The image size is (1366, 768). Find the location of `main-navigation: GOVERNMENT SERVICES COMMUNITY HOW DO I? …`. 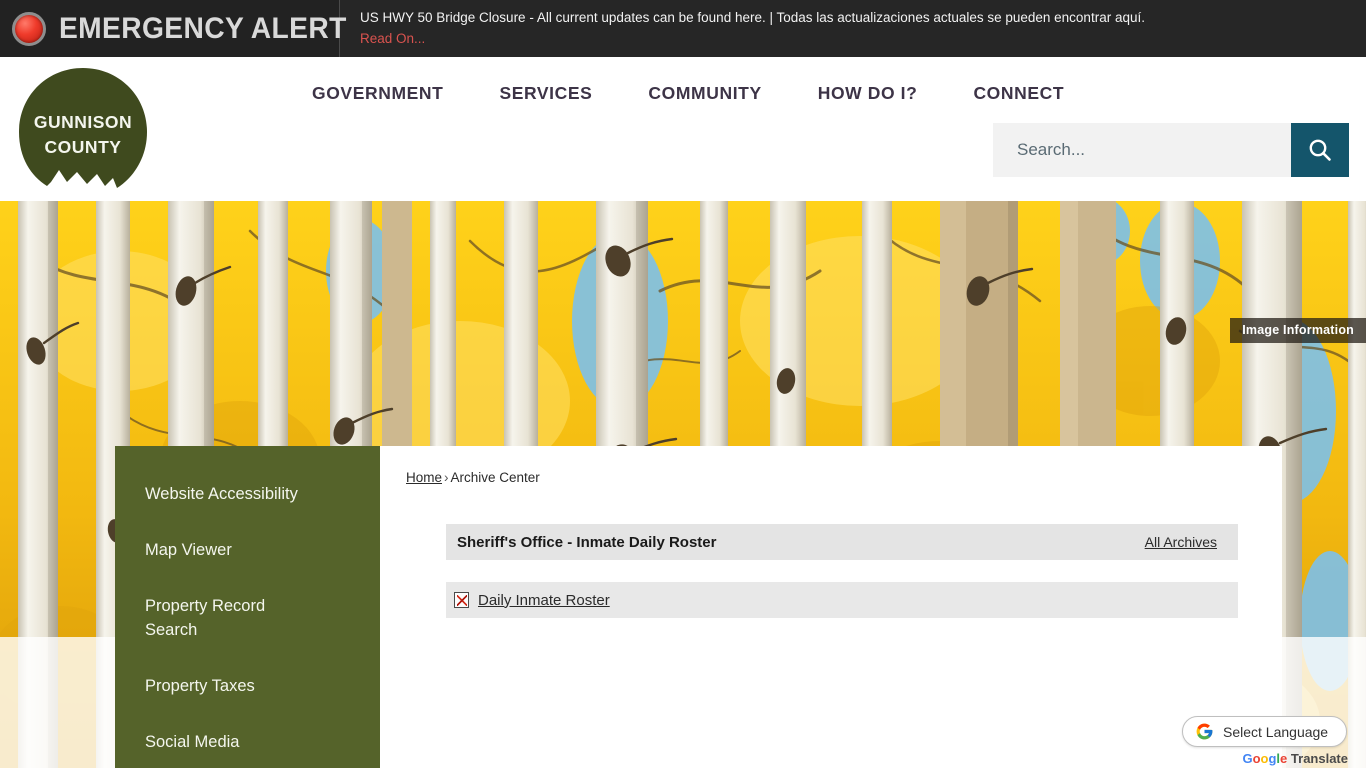

main-navigation: GOVERNMENT SERVICES COMMUNITY HOW DO I? … is located at coordinates (688, 93).